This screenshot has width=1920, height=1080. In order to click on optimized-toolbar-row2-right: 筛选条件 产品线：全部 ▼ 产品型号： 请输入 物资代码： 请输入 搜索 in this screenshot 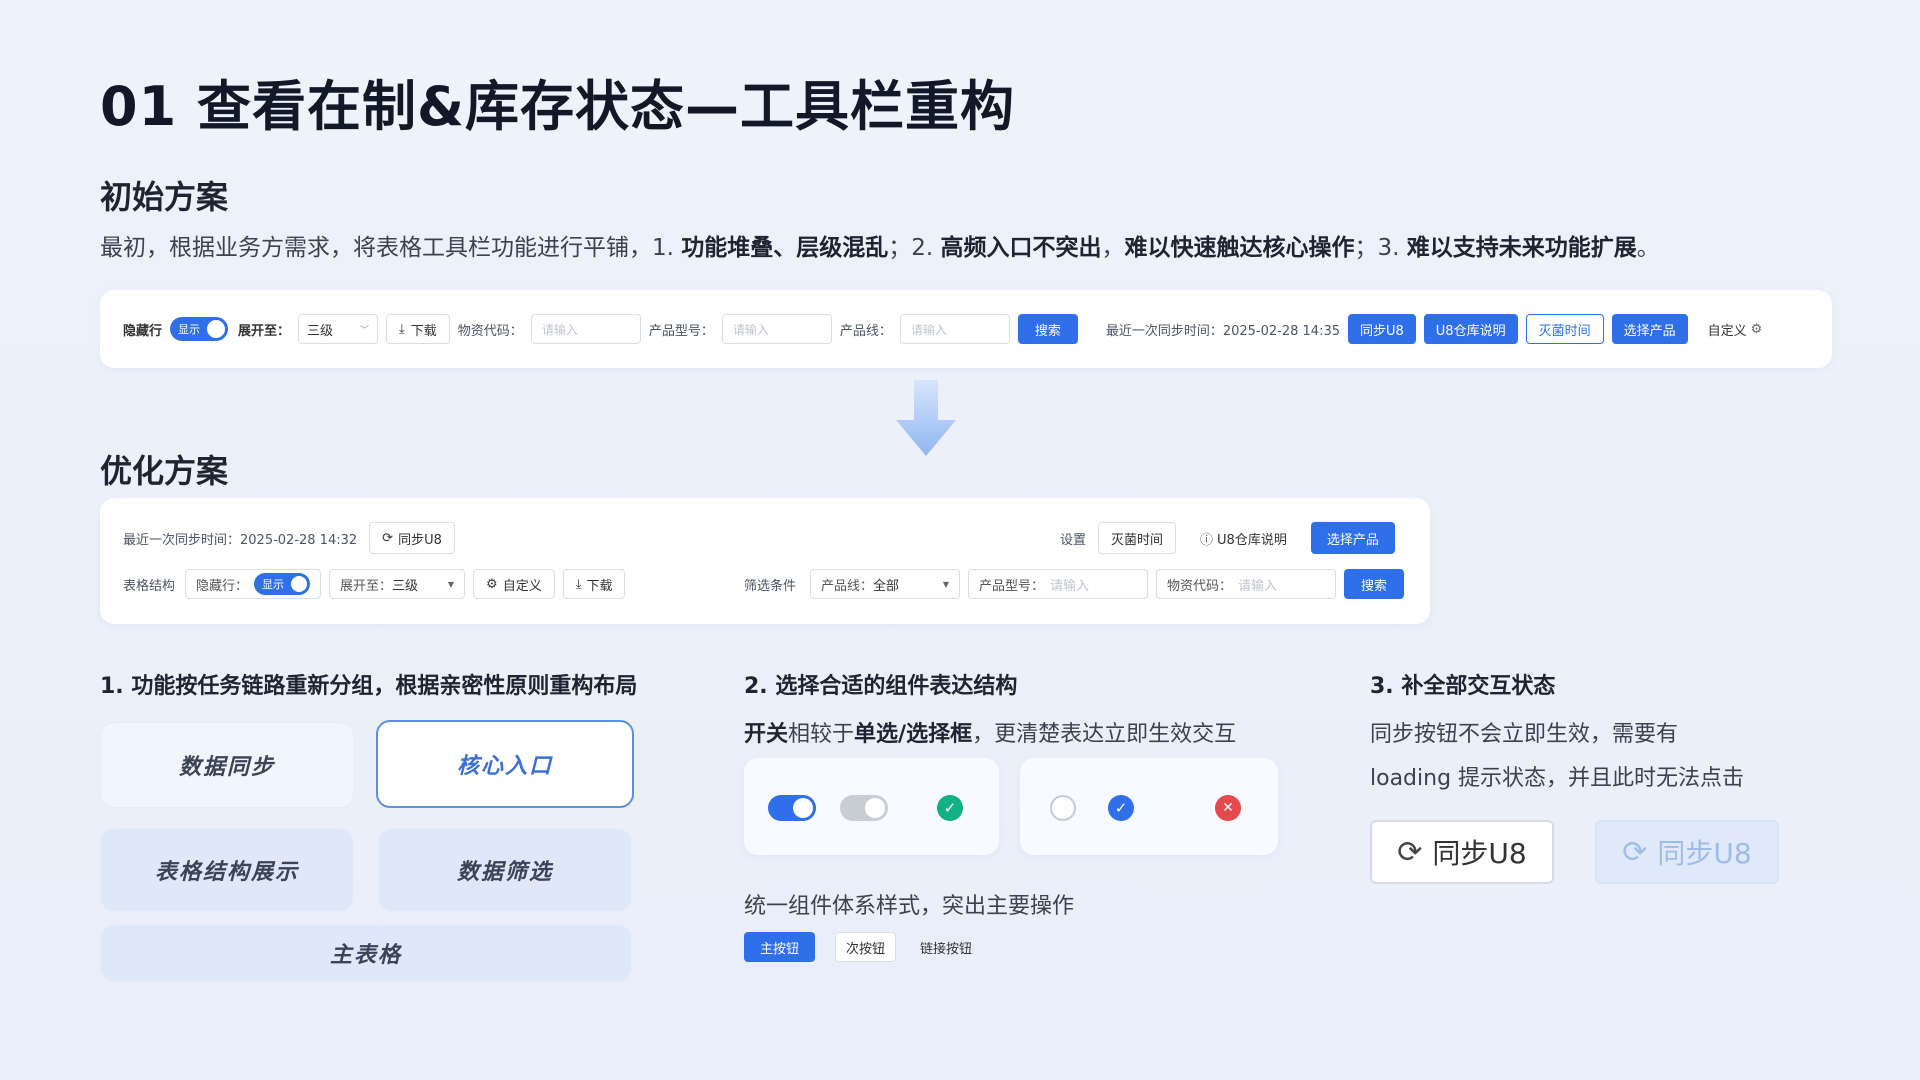, I will do `click(1074, 584)`.